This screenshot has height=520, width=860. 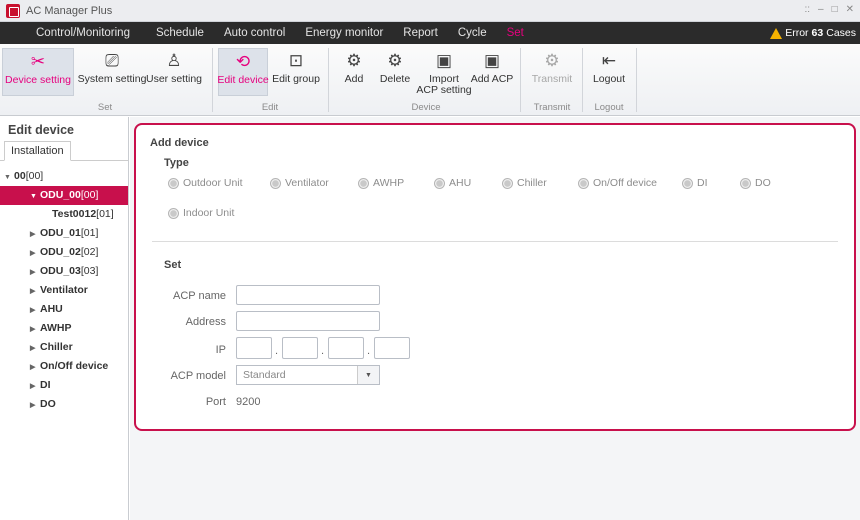 What do you see at coordinates (308, 321) in the screenshot?
I see `address-input` at bounding box center [308, 321].